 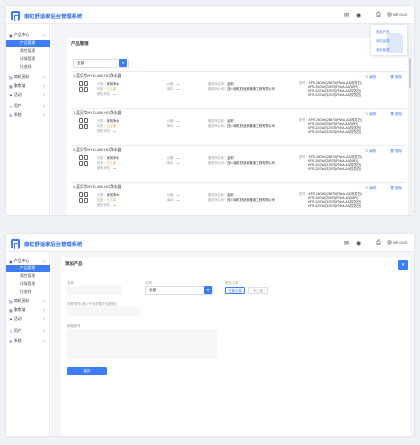 I want to click on document-icon: ▤, so click(x=11, y=77).